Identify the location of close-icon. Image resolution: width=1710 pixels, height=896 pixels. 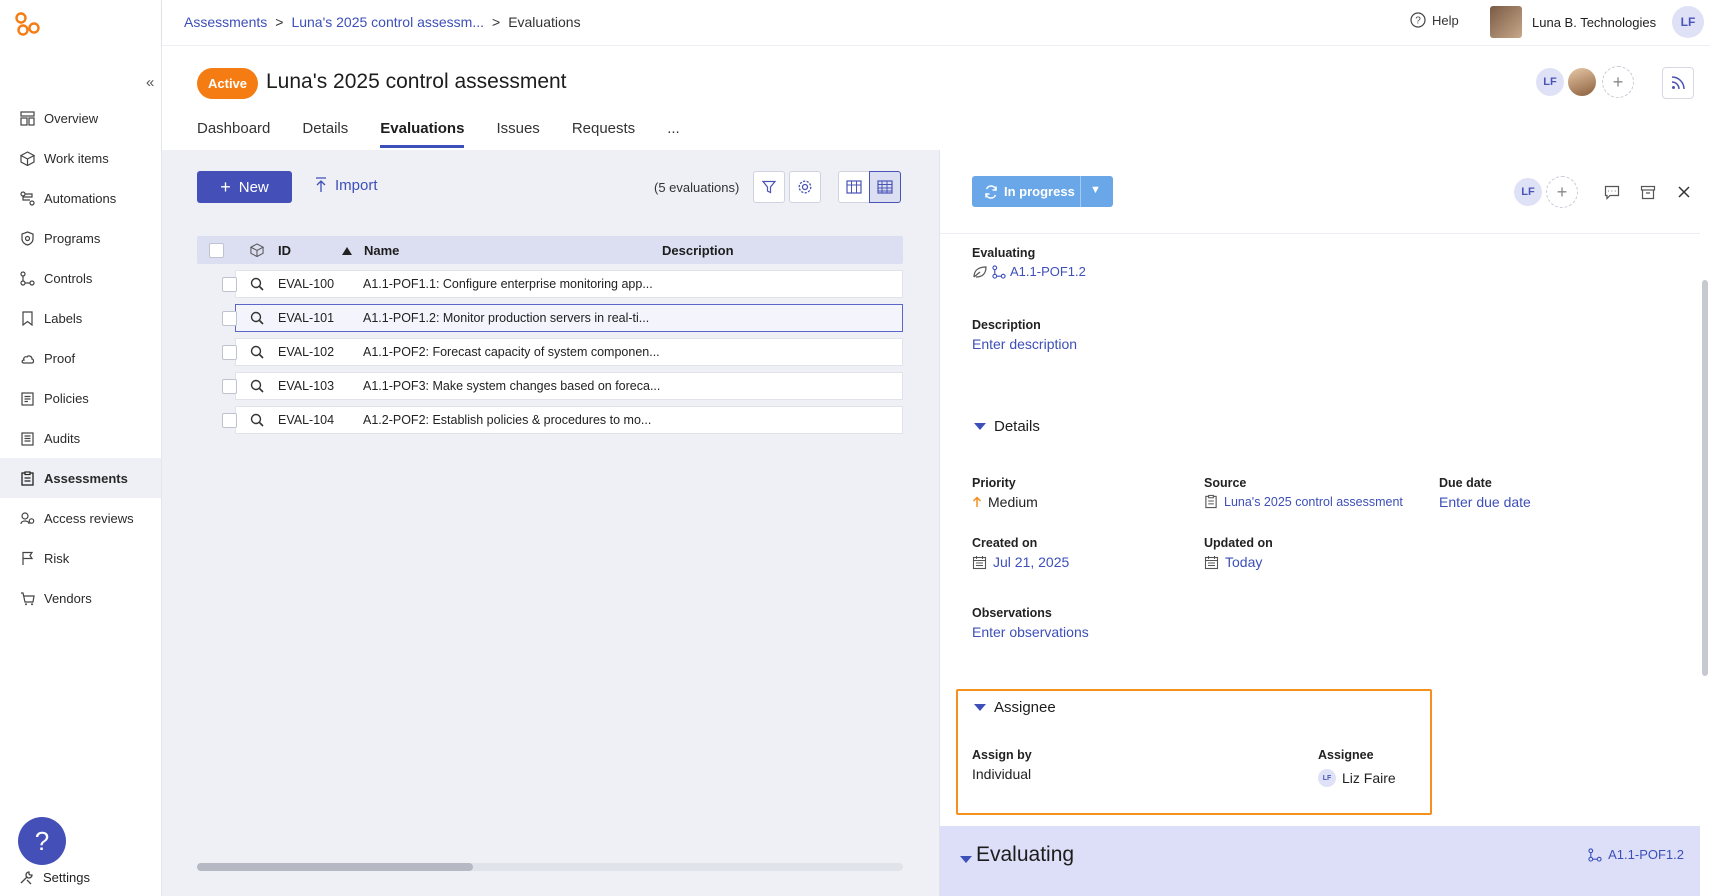
(1684, 192).